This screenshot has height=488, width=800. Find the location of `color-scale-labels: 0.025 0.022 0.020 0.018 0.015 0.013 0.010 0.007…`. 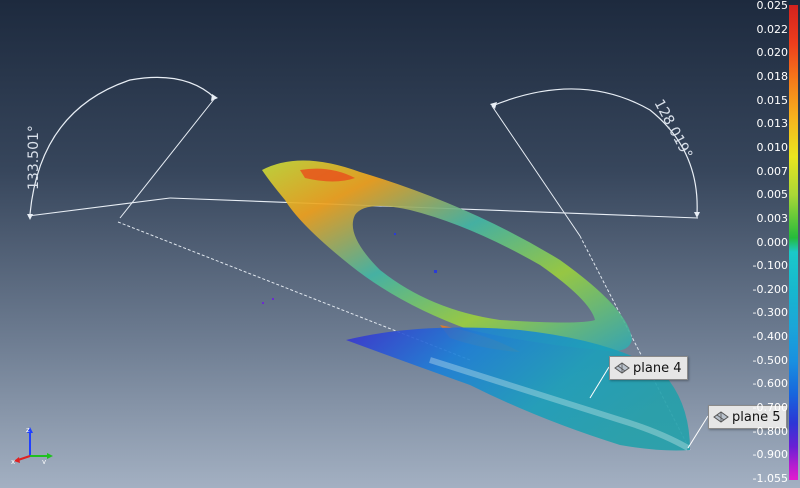

color-scale-labels: 0.025 0.022 0.020 0.018 0.015 0.013 0.010 0.007… is located at coordinates (758, 244).